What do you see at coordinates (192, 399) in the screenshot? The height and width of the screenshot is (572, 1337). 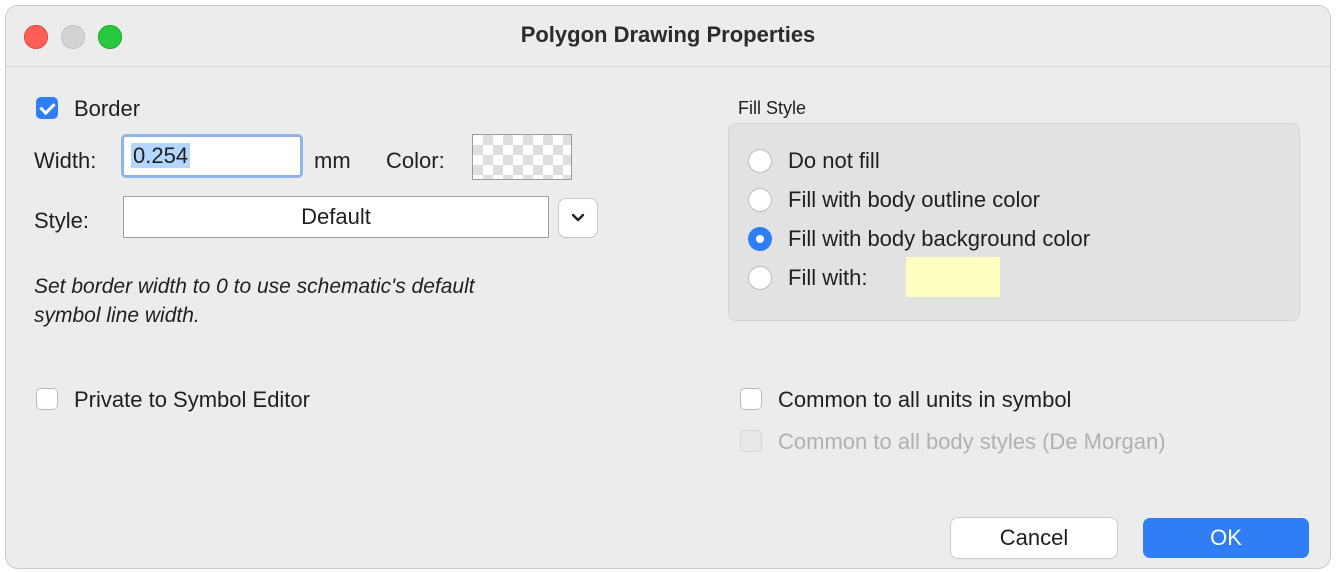 I see `private-label: Private to Symbol Editor` at bounding box center [192, 399].